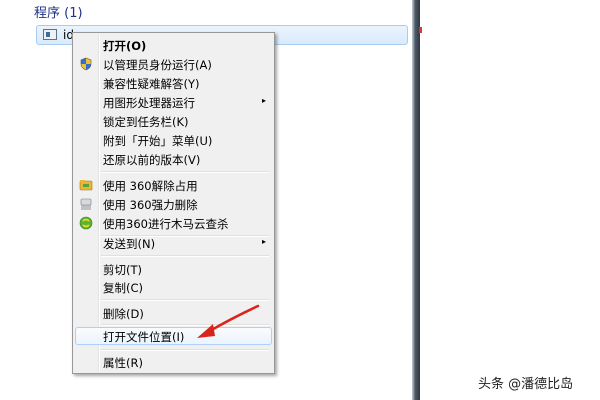  What do you see at coordinates (125, 46) in the screenshot?
I see `menu-item-label: 打开(O)` at bounding box center [125, 46].